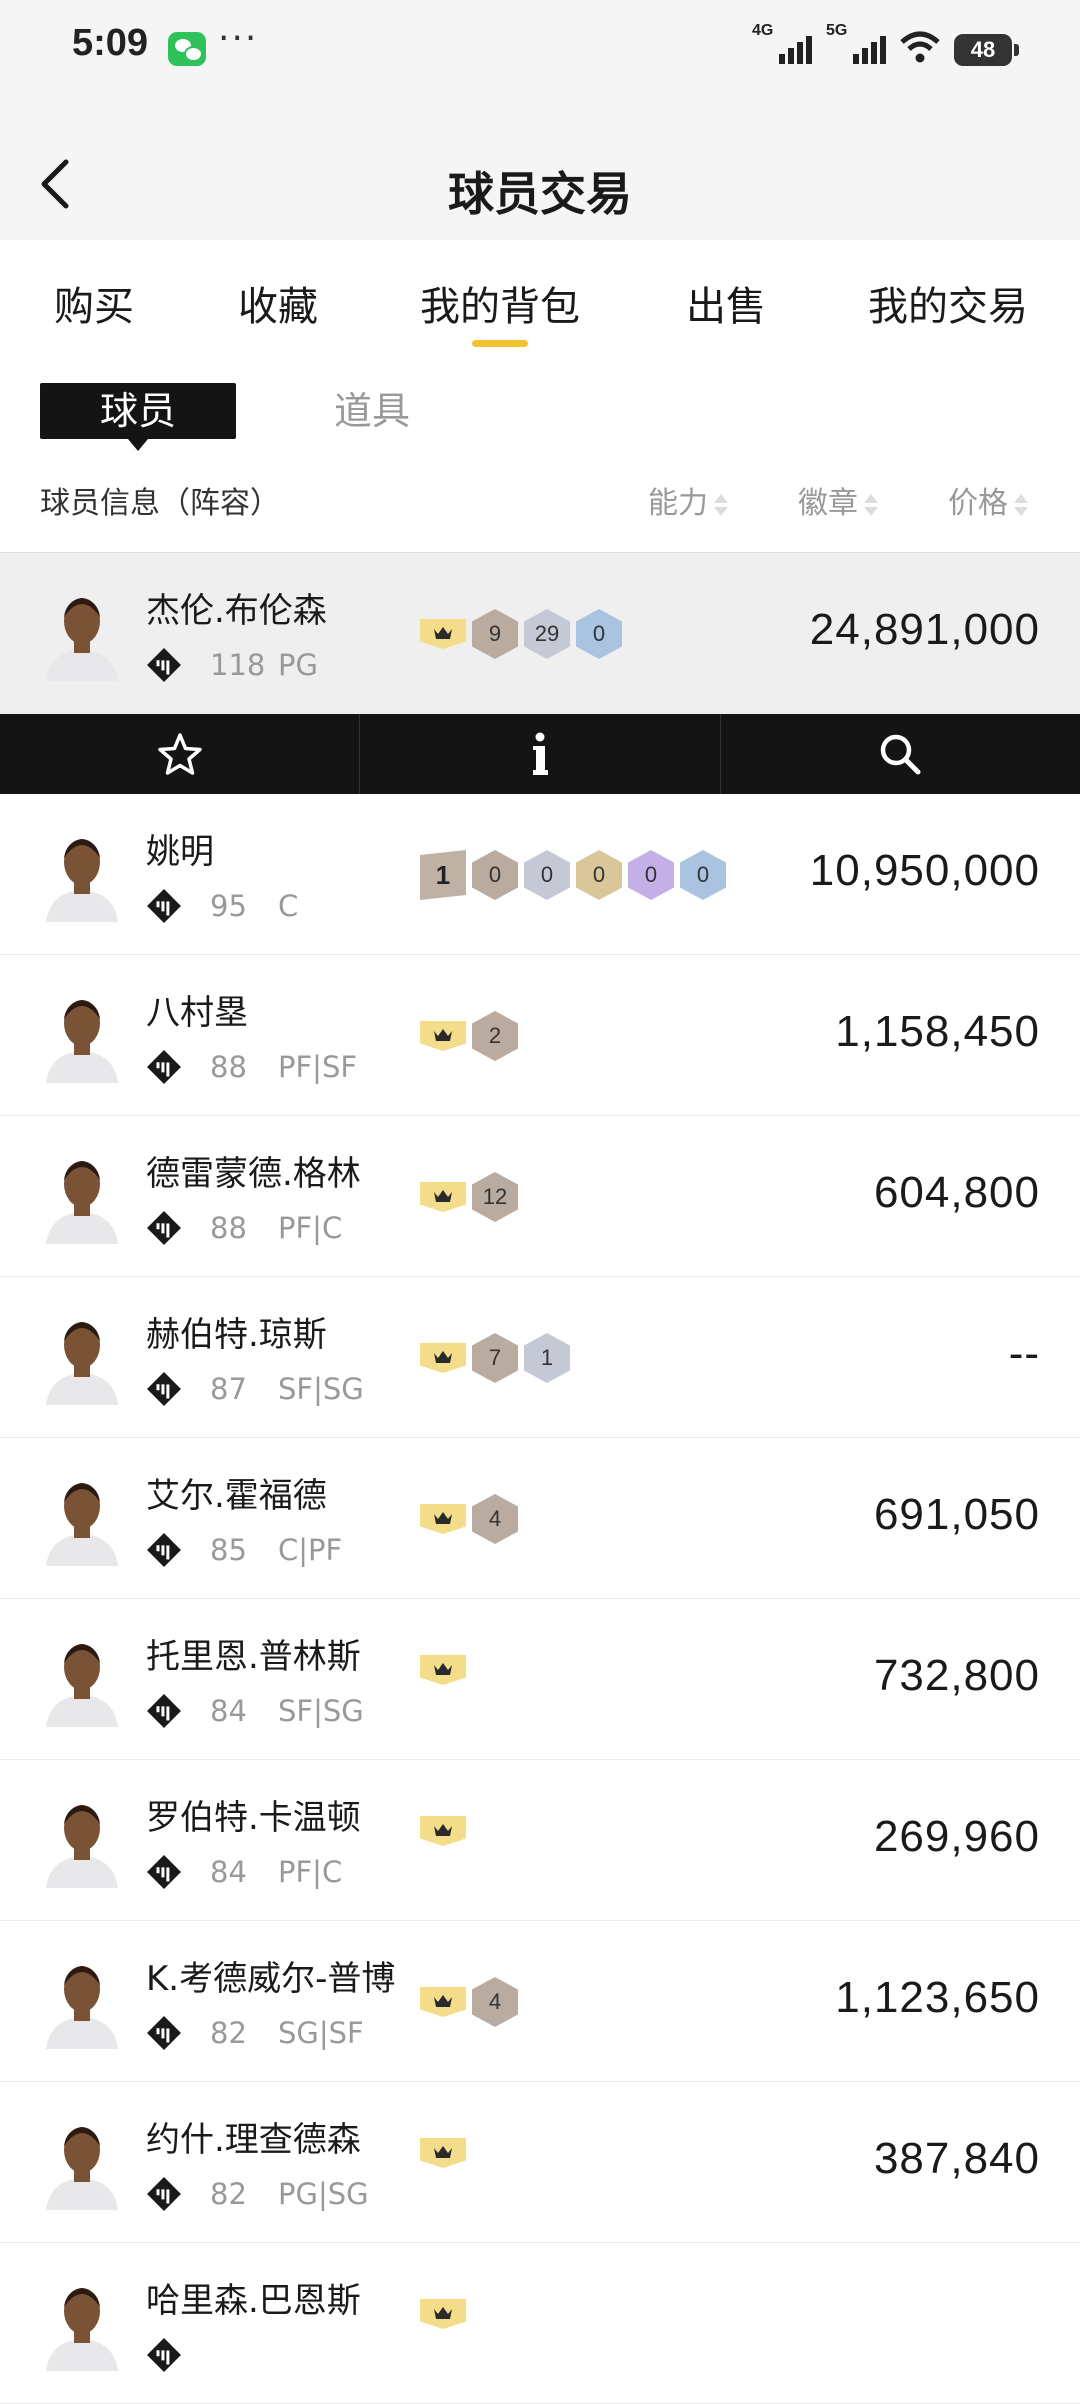  Describe the element at coordinates (688, 500) in the screenshot. I see `sort-ability: 能力` at that location.